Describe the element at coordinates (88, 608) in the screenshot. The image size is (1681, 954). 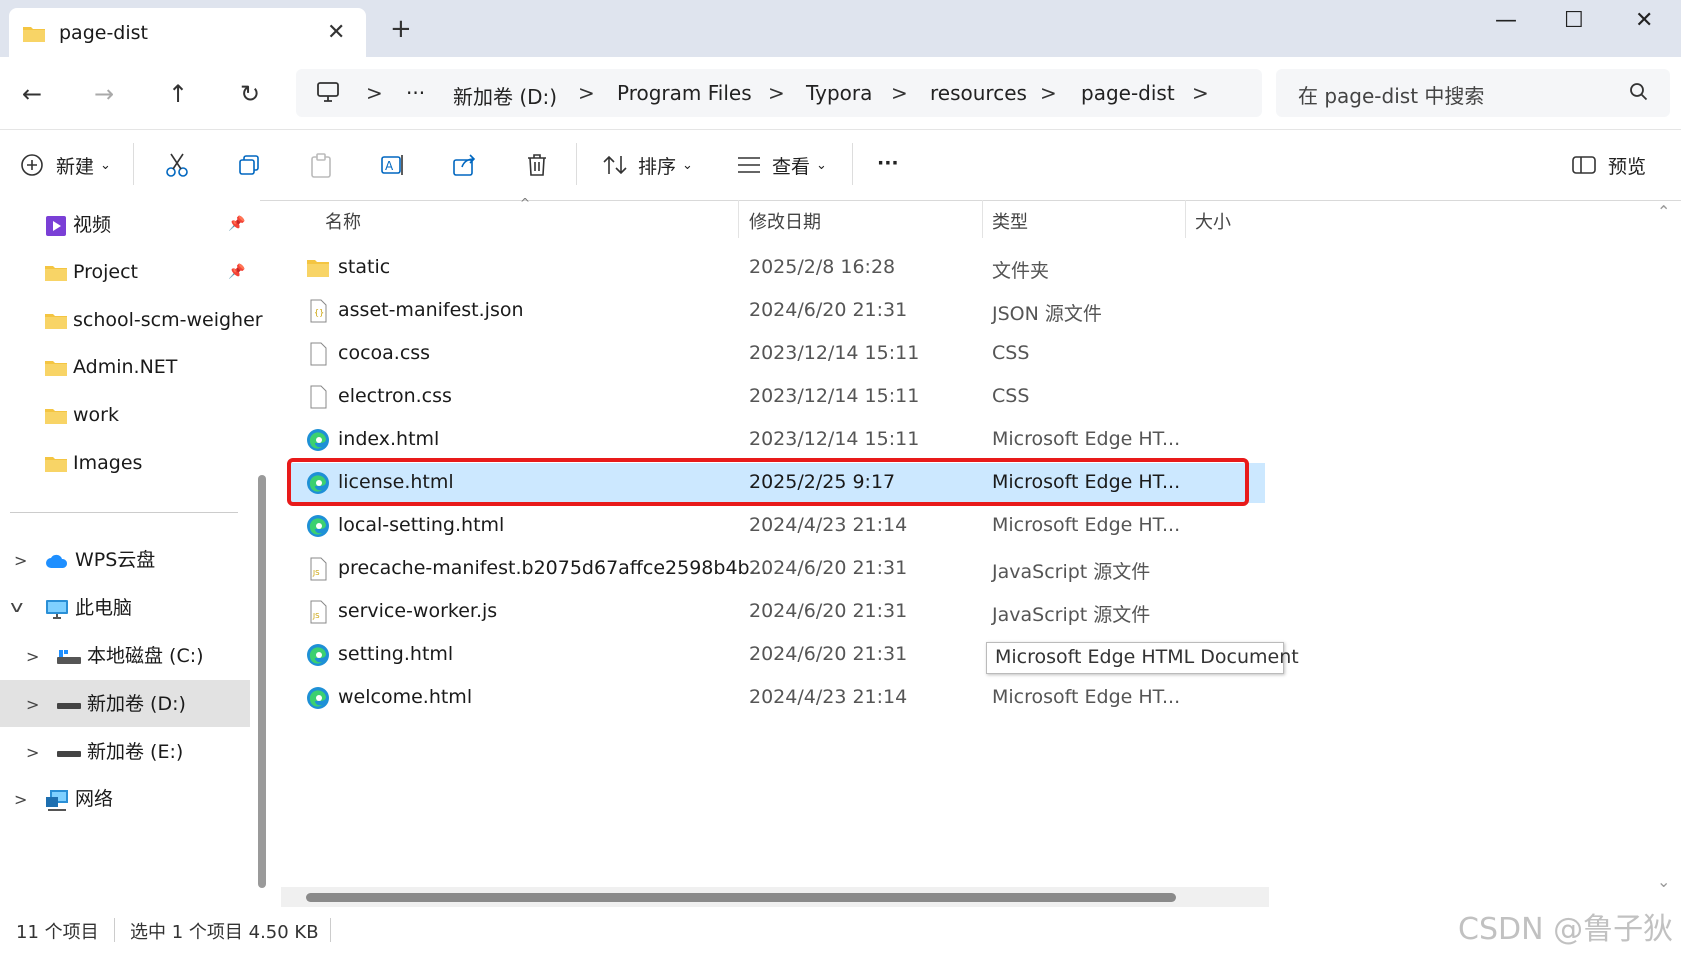
I see `sidebar-item-this-pc: 此电脑` at that location.